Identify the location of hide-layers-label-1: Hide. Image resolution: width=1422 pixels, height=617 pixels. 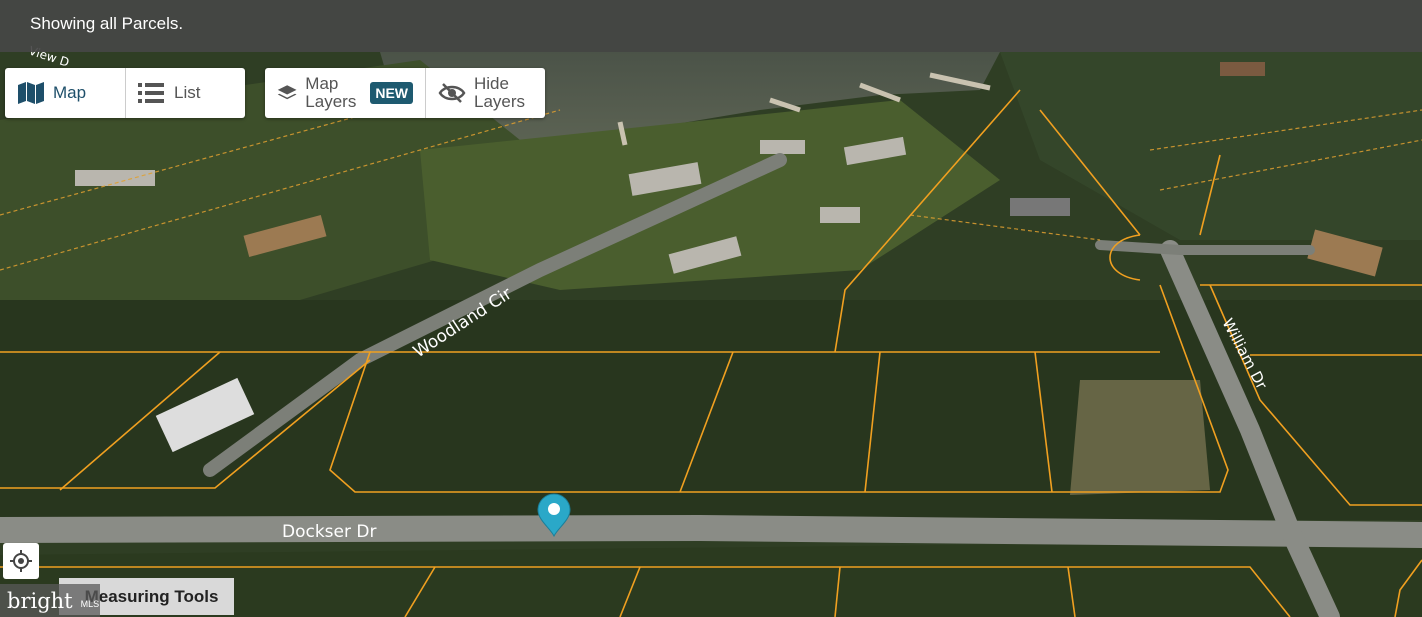
(491, 83).